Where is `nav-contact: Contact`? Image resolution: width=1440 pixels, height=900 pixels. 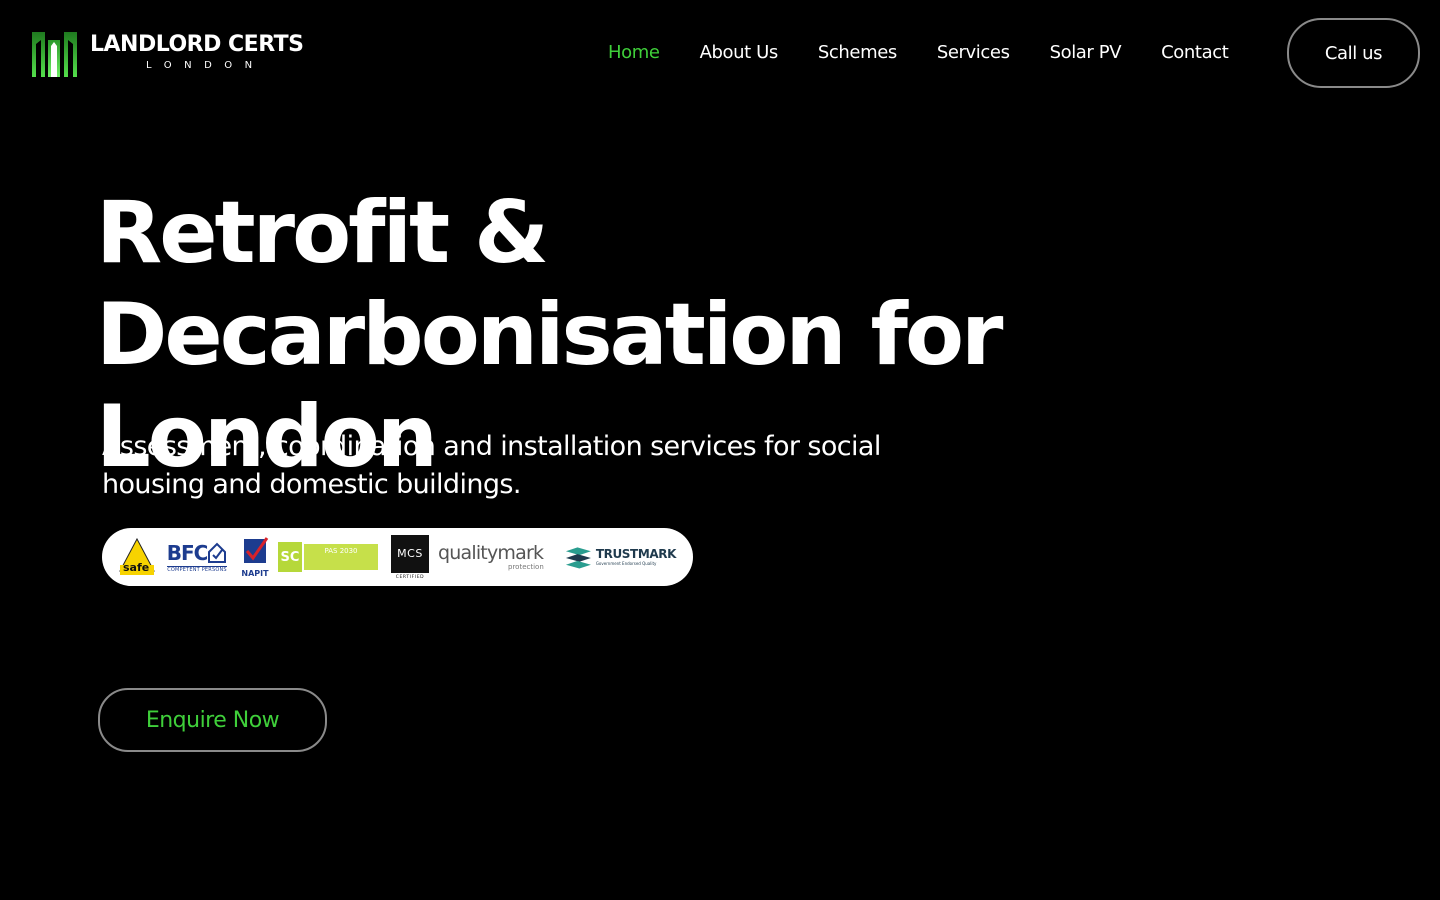 nav-contact: Contact is located at coordinates (1195, 52).